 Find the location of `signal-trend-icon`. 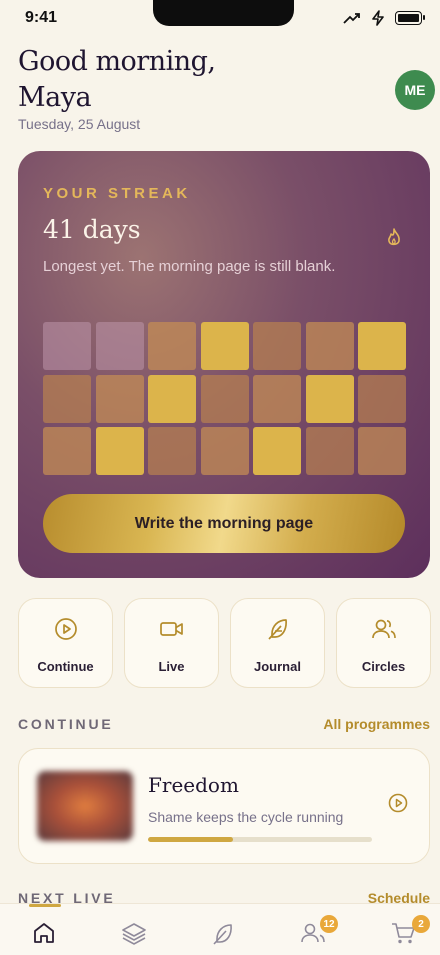

signal-trend-icon is located at coordinates (351, 18).